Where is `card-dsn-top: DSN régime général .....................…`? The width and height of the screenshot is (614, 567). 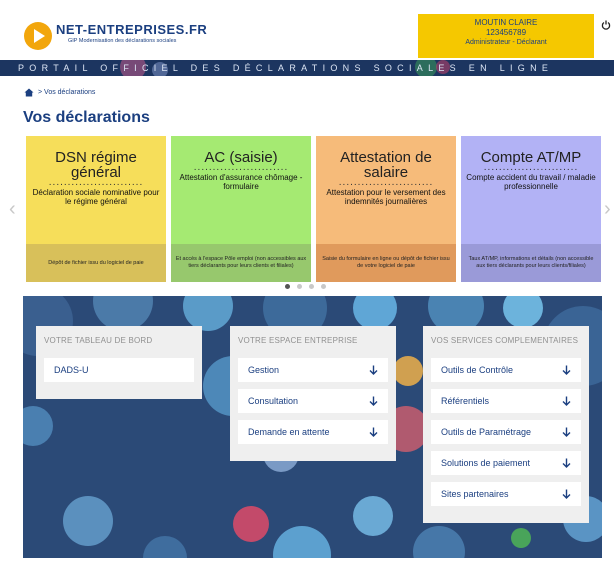 card-dsn-top: DSN régime général .....................… is located at coordinates (96, 190).